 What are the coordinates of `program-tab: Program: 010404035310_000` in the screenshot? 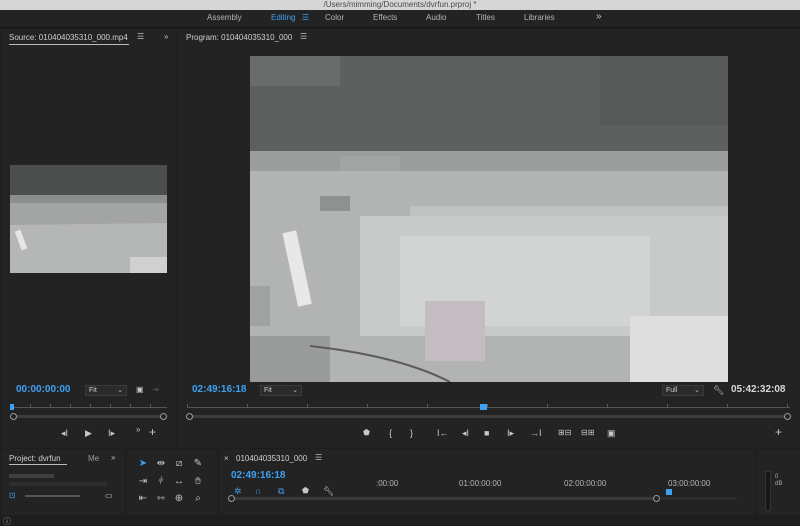 It's located at (239, 37).